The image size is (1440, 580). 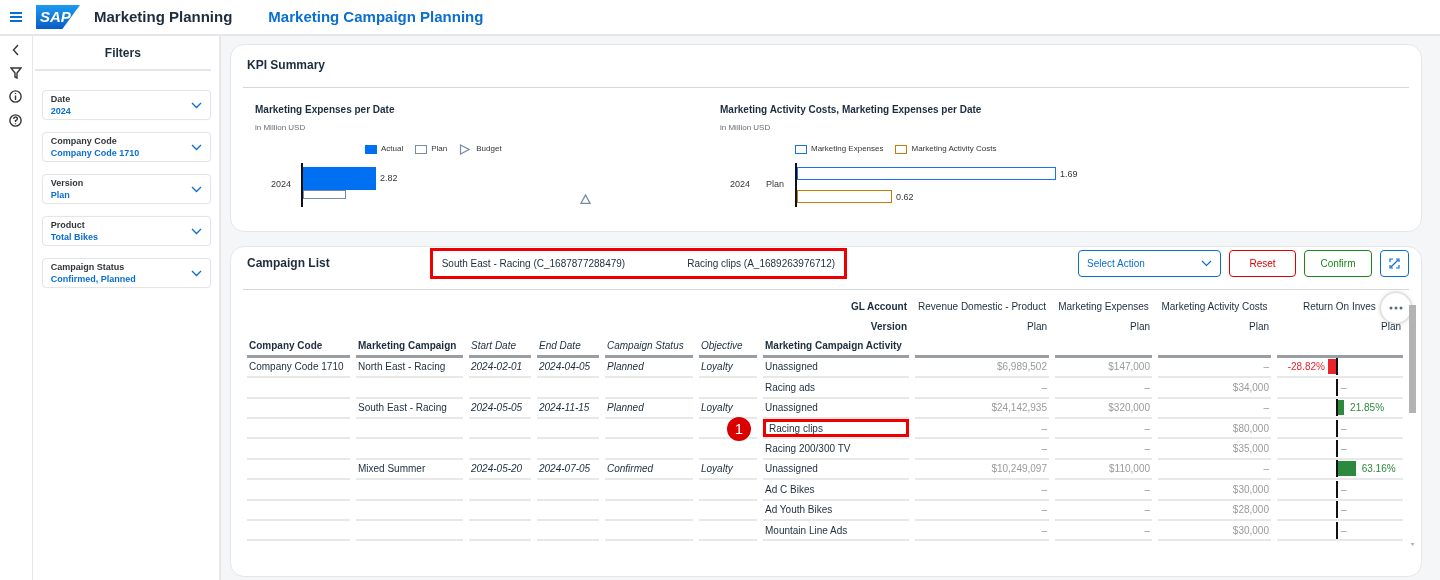 What do you see at coordinates (389, 178) in the screenshot?
I see `value-label: 2.82` at bounding box center [389, 178].